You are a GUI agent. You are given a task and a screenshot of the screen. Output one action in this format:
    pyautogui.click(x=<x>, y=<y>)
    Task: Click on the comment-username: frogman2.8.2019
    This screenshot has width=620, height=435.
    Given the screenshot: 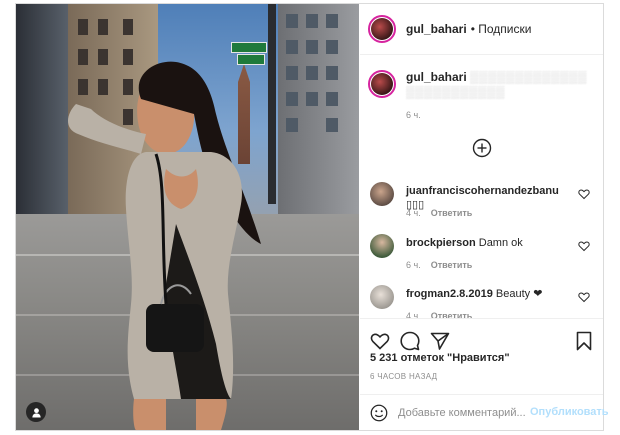 What is the action you would take?
    pyautogui.click(x=449, y=294)
    